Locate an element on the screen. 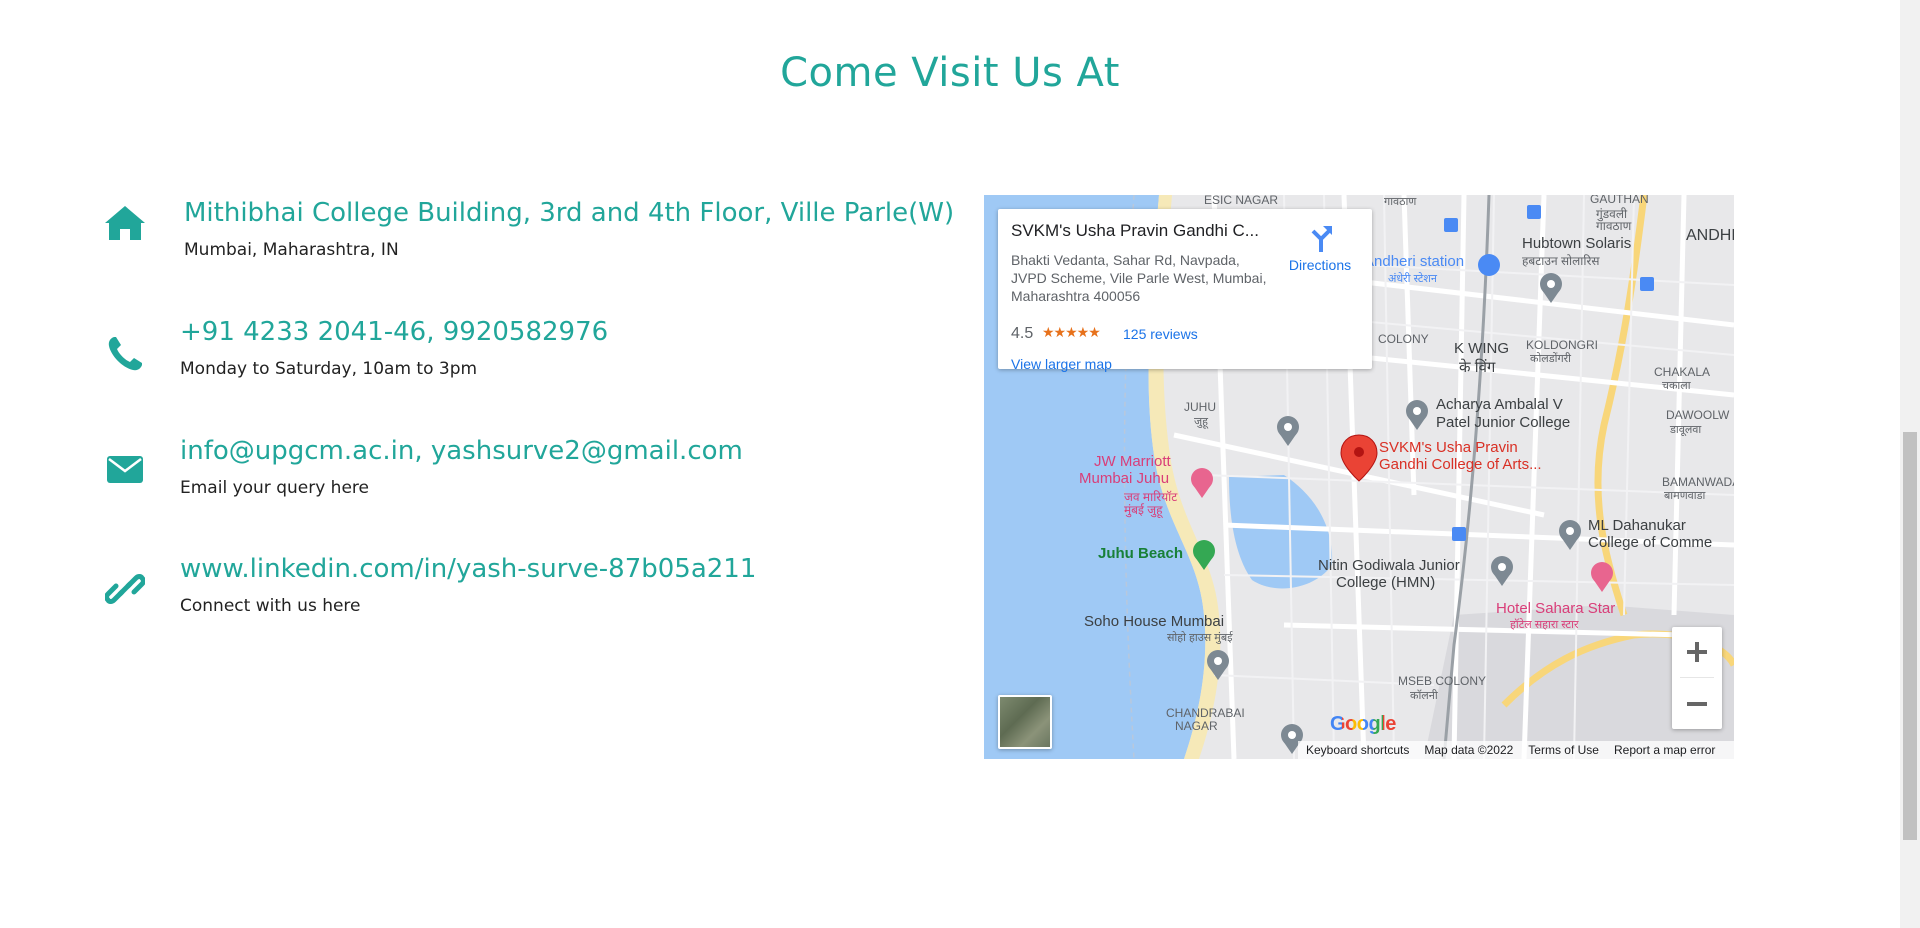 This screenshot has height=928, width=1920. map-label: Juhu Beach is located at coordinates (1141, 553).